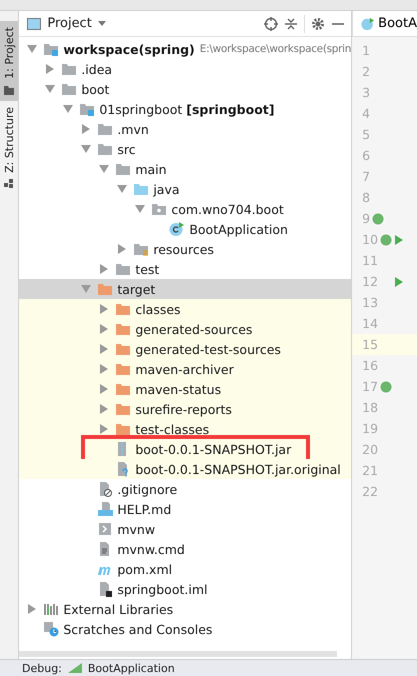 The image size is (417, 676). What do you see at coordinates (185, 89) in the screenshot?
I see `tree-item: boot` at bounding box center [185, 89].